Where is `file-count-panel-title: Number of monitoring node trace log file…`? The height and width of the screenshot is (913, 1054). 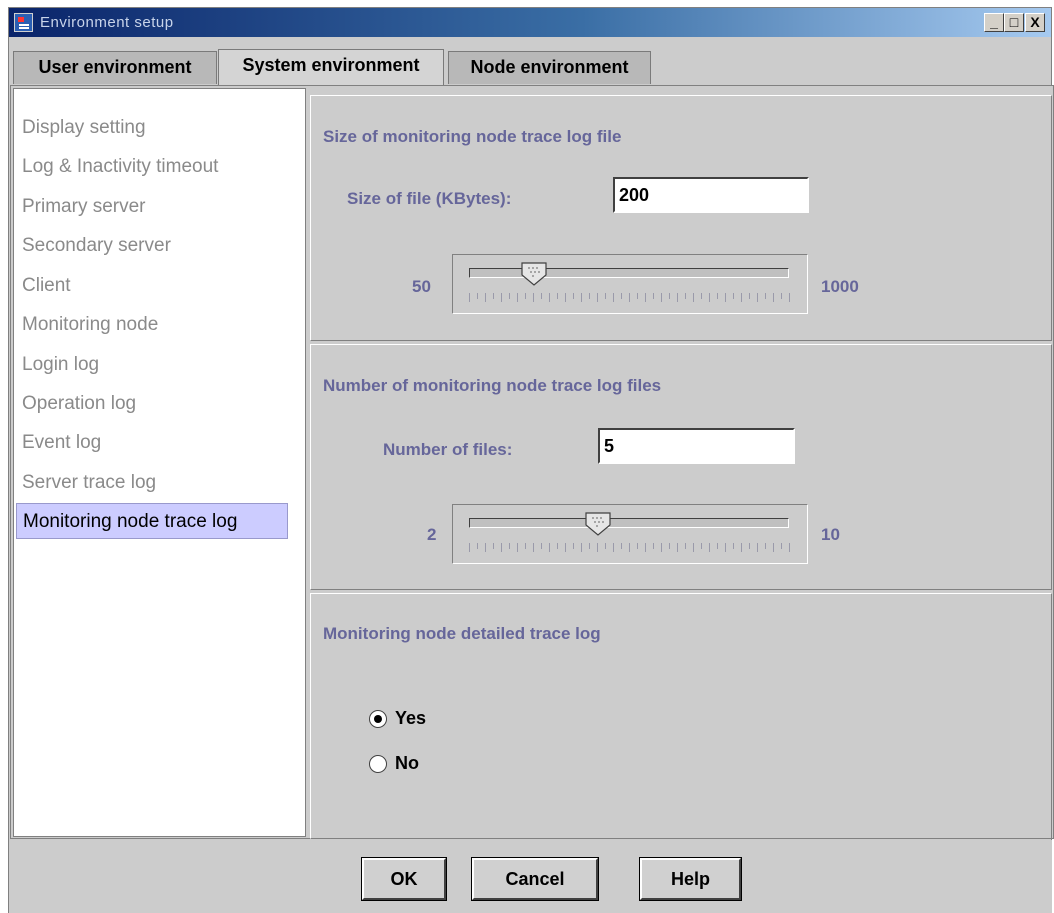 file-count-panel-title: Number of monitoring node trace log file… is located at coordinates (492, 385).